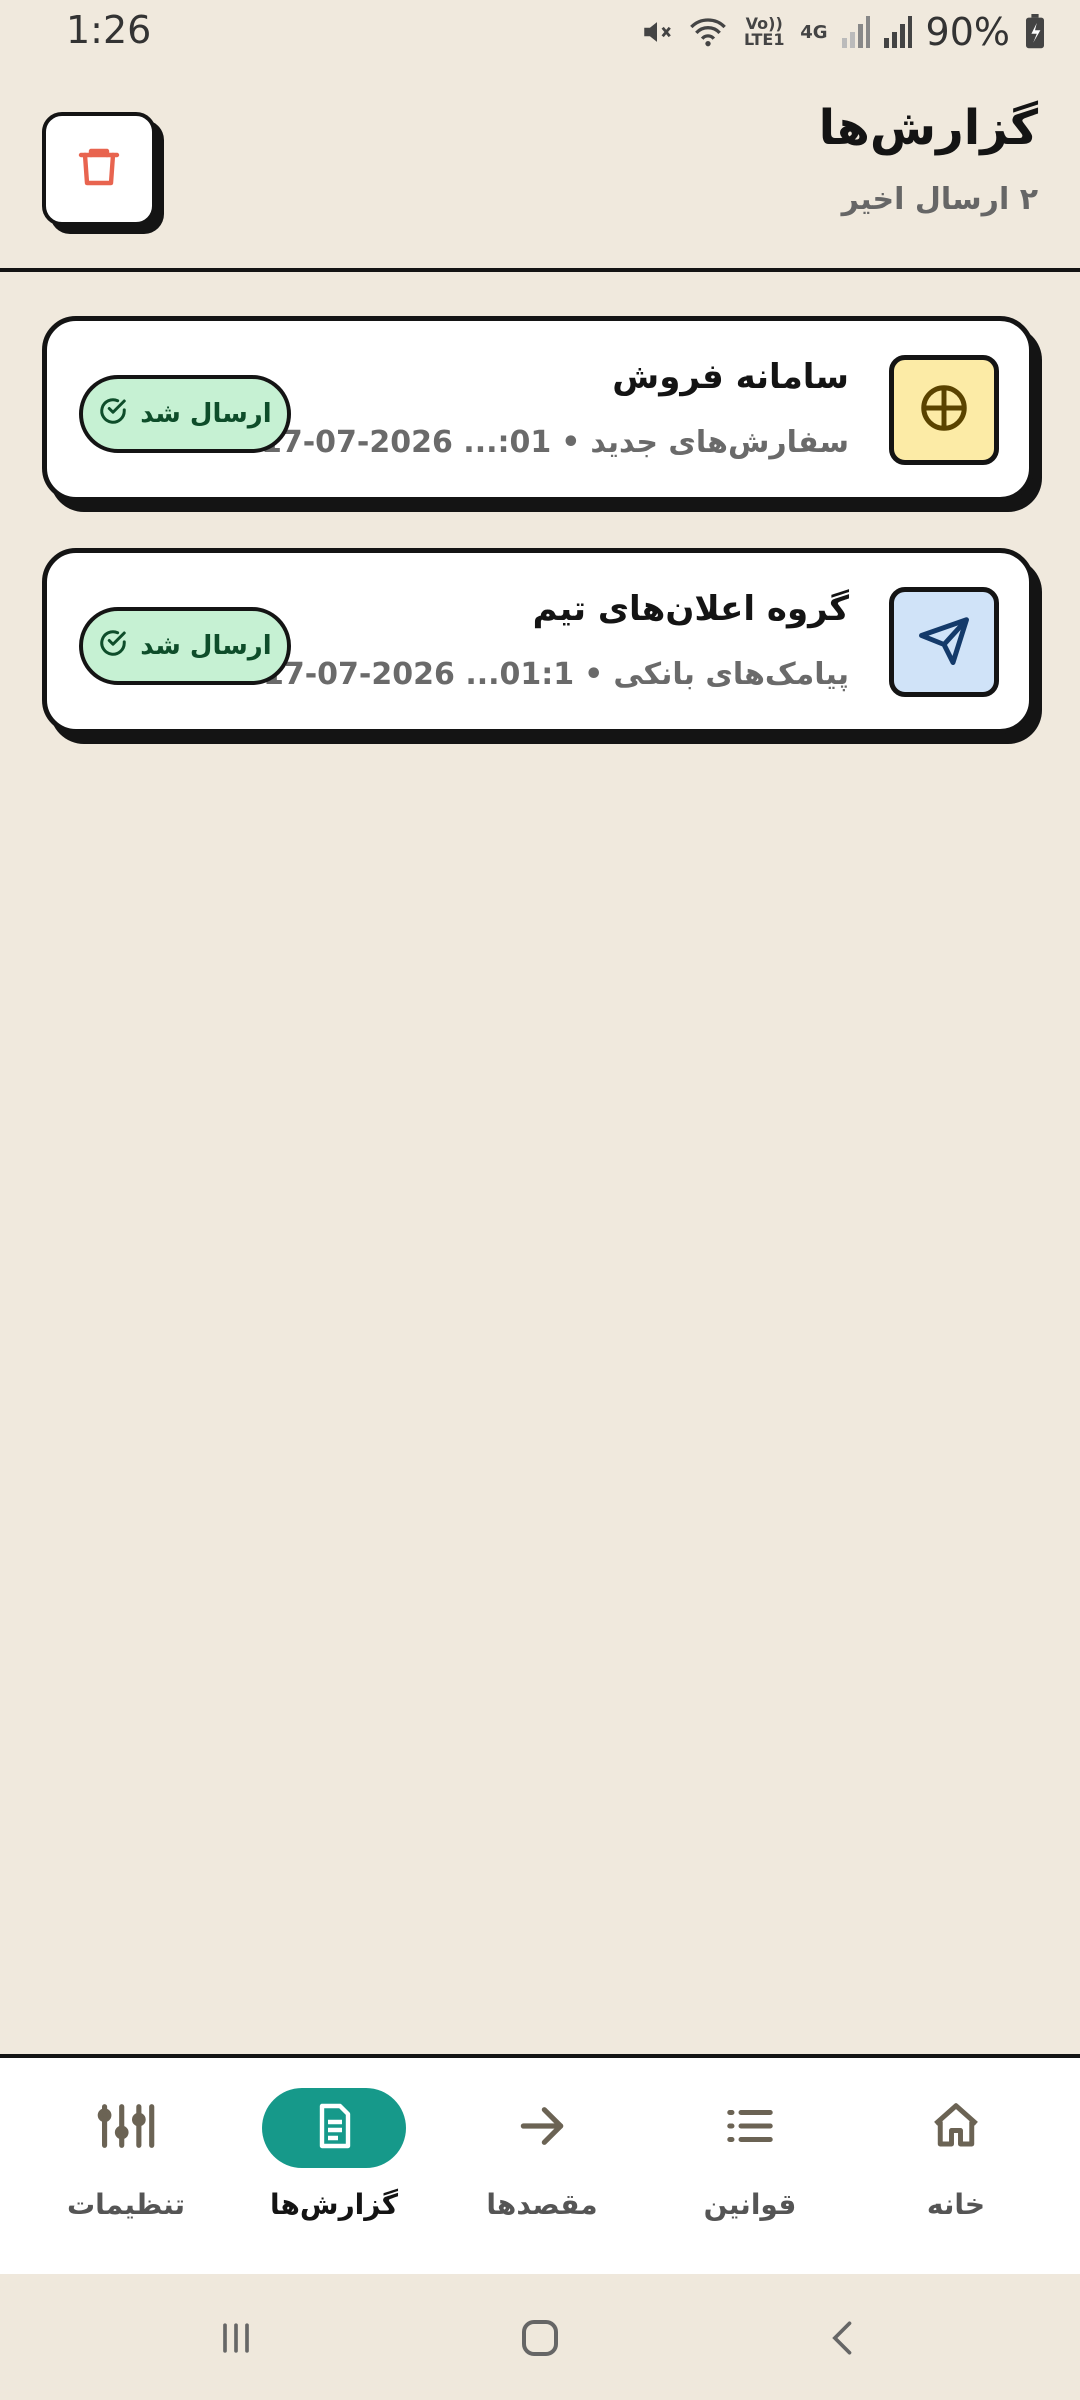  I want to click on nav-item-destinations: مقصدها, so click(542, 2168).